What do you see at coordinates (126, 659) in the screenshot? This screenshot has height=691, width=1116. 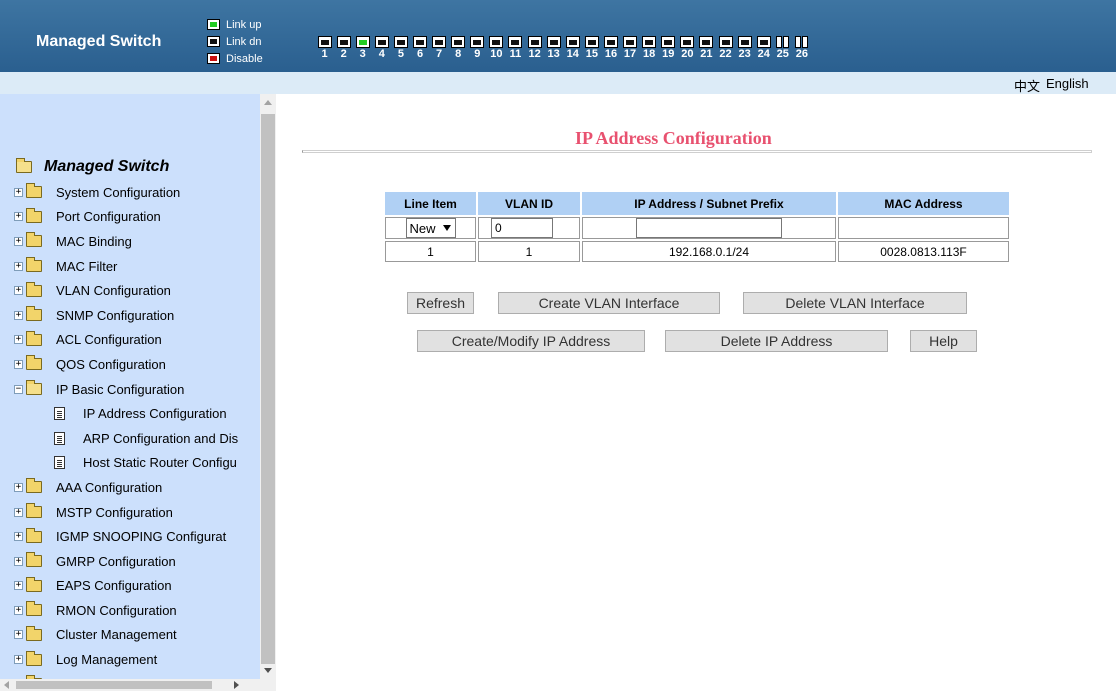 I see `sidebar-item: + Log Management` at bounding box center [126, 659].